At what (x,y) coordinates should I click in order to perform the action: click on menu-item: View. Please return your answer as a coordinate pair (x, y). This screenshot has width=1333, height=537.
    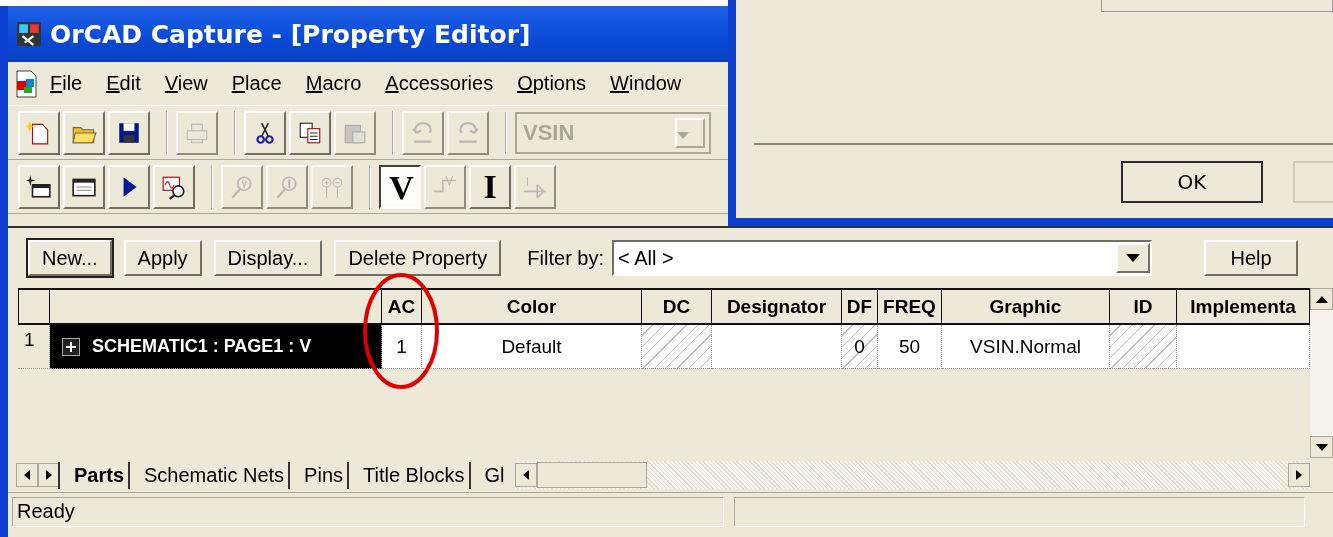
    Looking at the image, I should click on (186, 83).